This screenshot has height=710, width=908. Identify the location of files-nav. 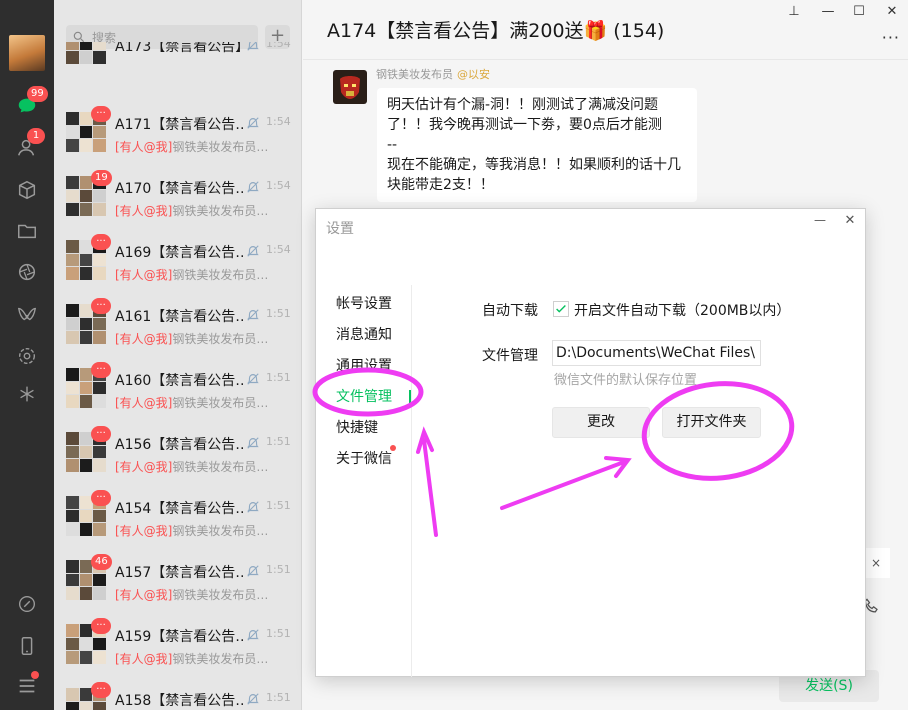
(27, 231).